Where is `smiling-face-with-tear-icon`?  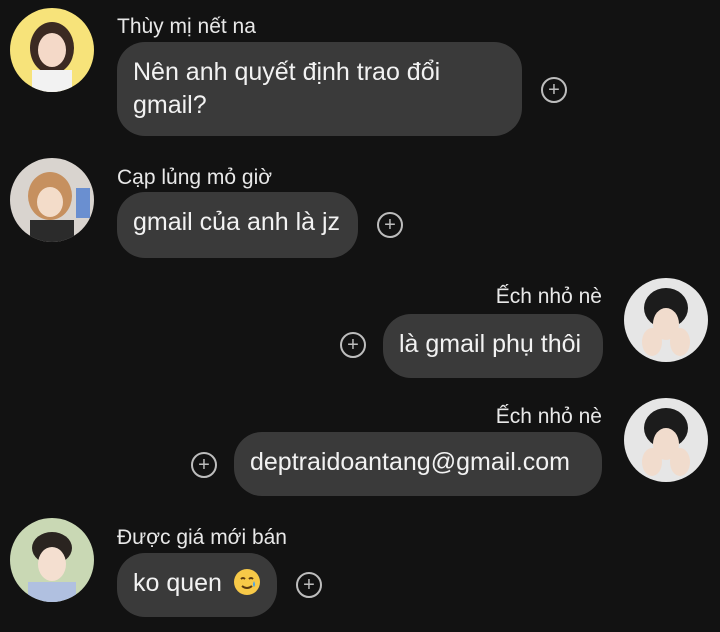
smiling-face-with-tear-icon is located at coordinates (247, 582).